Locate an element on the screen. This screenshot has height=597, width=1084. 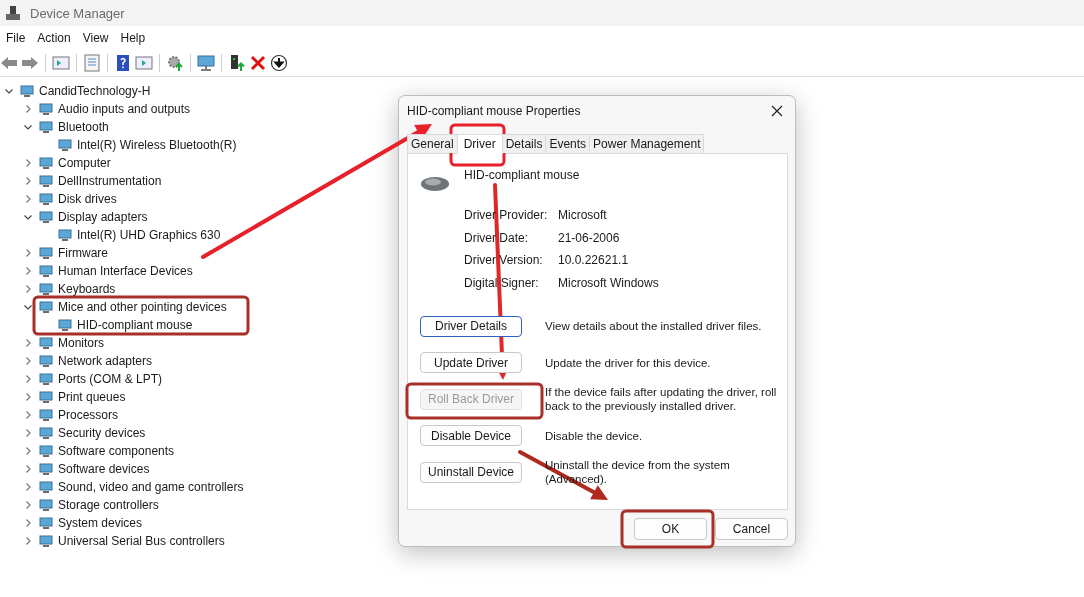
tree-item: Mice and other pointing devices is located at coordinates (142, 307).